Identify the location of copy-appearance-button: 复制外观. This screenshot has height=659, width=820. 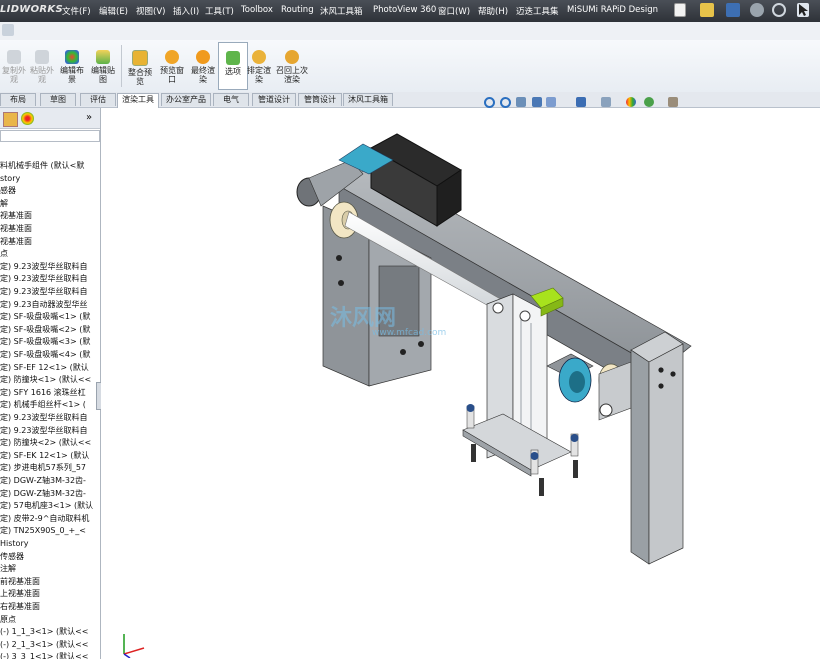
(14, 63).